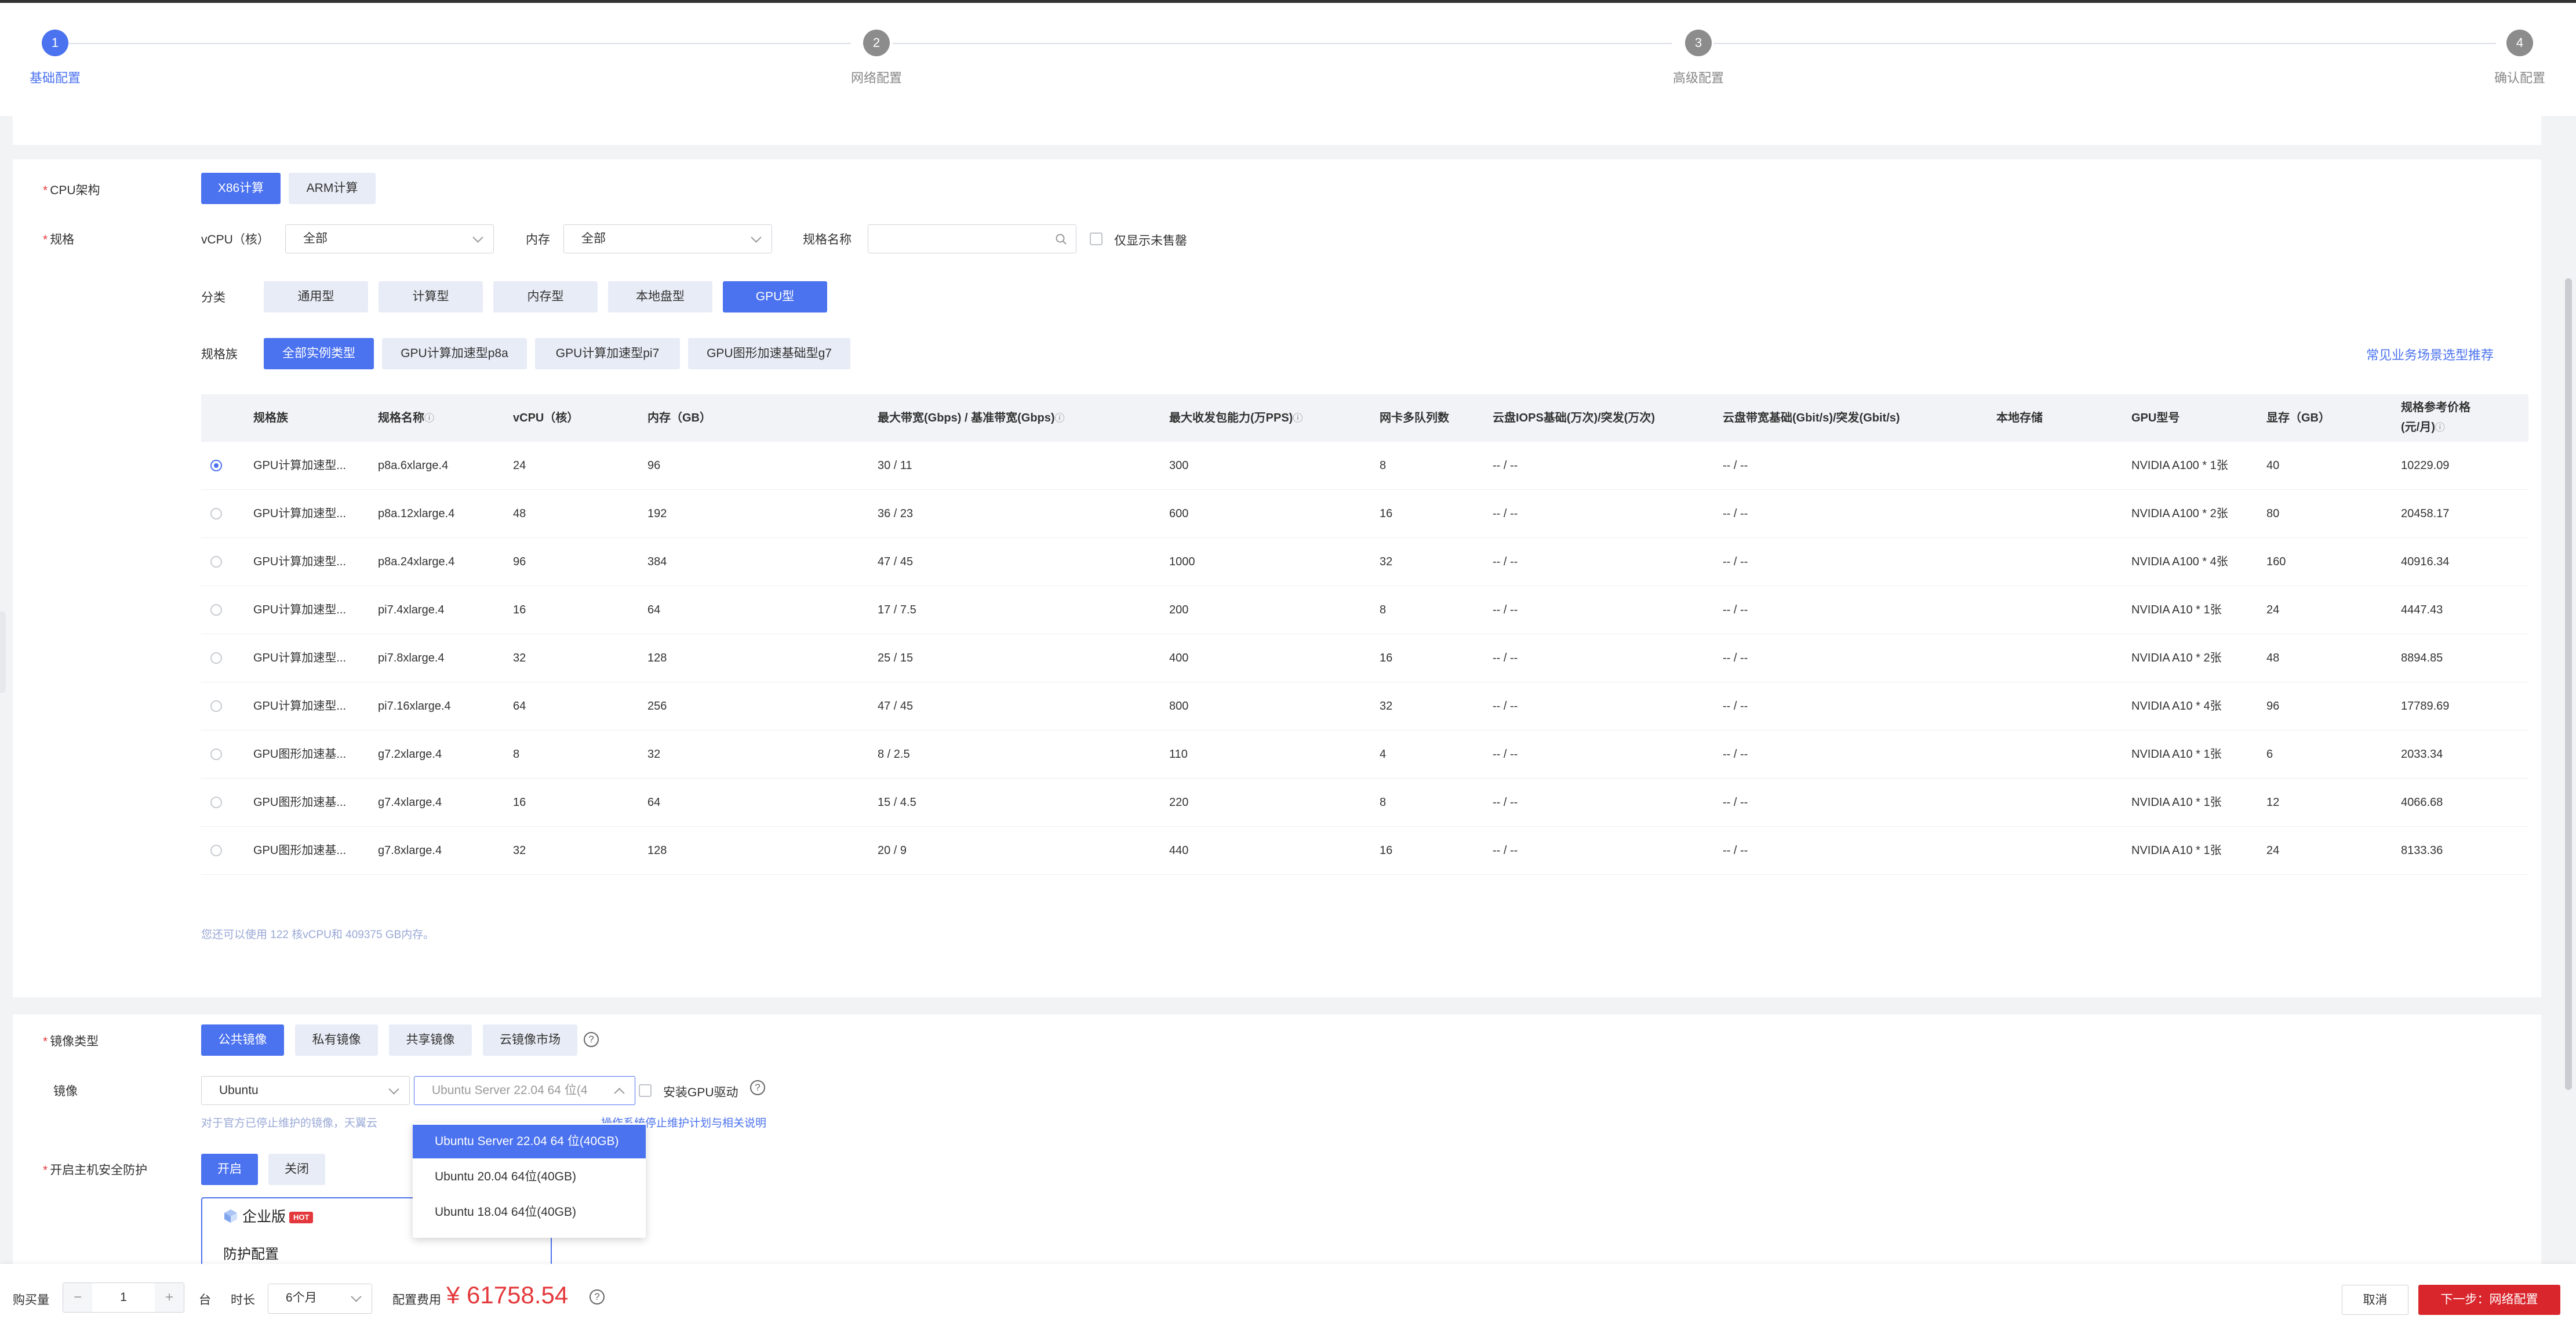 The width and height of the screenshot is (2576, 1330). I want to click on step-advanced: 3 高级配置, so click(1698, 58).